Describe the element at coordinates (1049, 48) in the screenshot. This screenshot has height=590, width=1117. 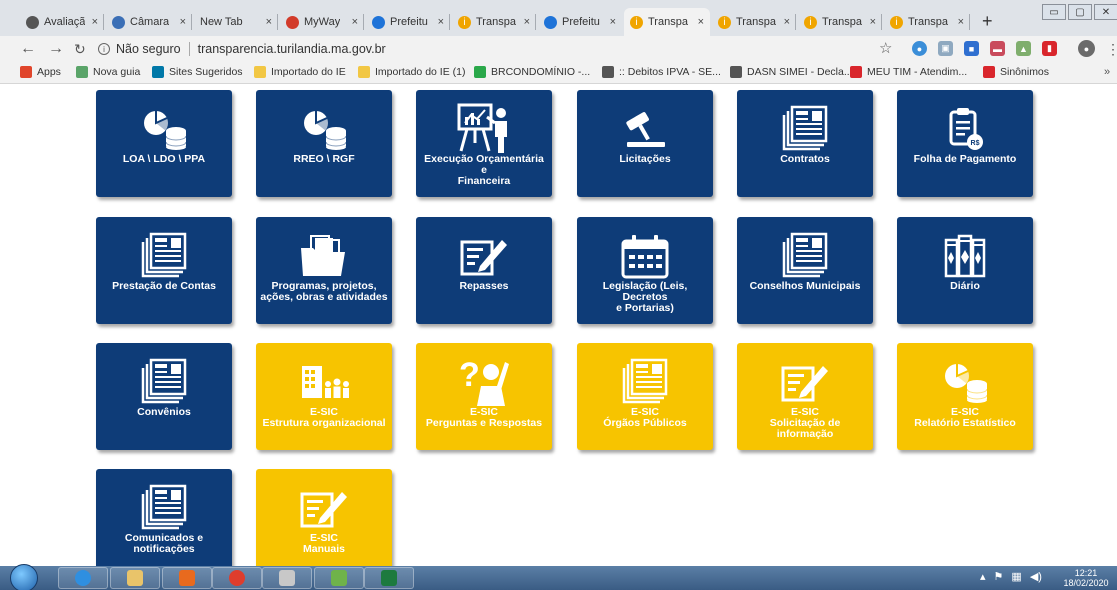
I see `extension-lock-icon: ▮` at that location.